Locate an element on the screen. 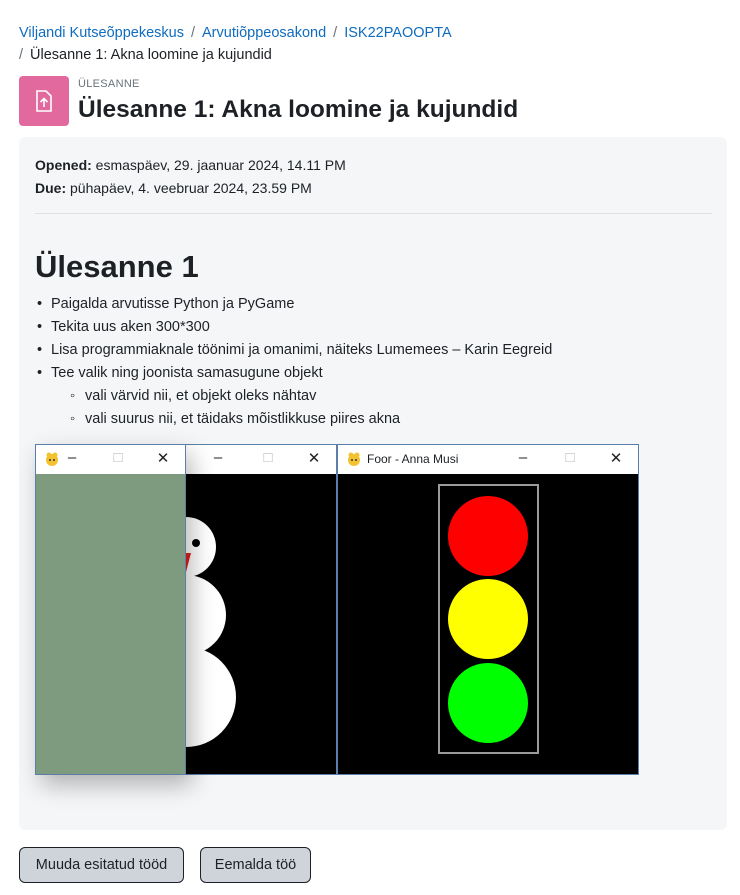 Image resolution: width=740 pixels, height=895 pixels. assignment-upload-icon is located at coordinates (44, 101).